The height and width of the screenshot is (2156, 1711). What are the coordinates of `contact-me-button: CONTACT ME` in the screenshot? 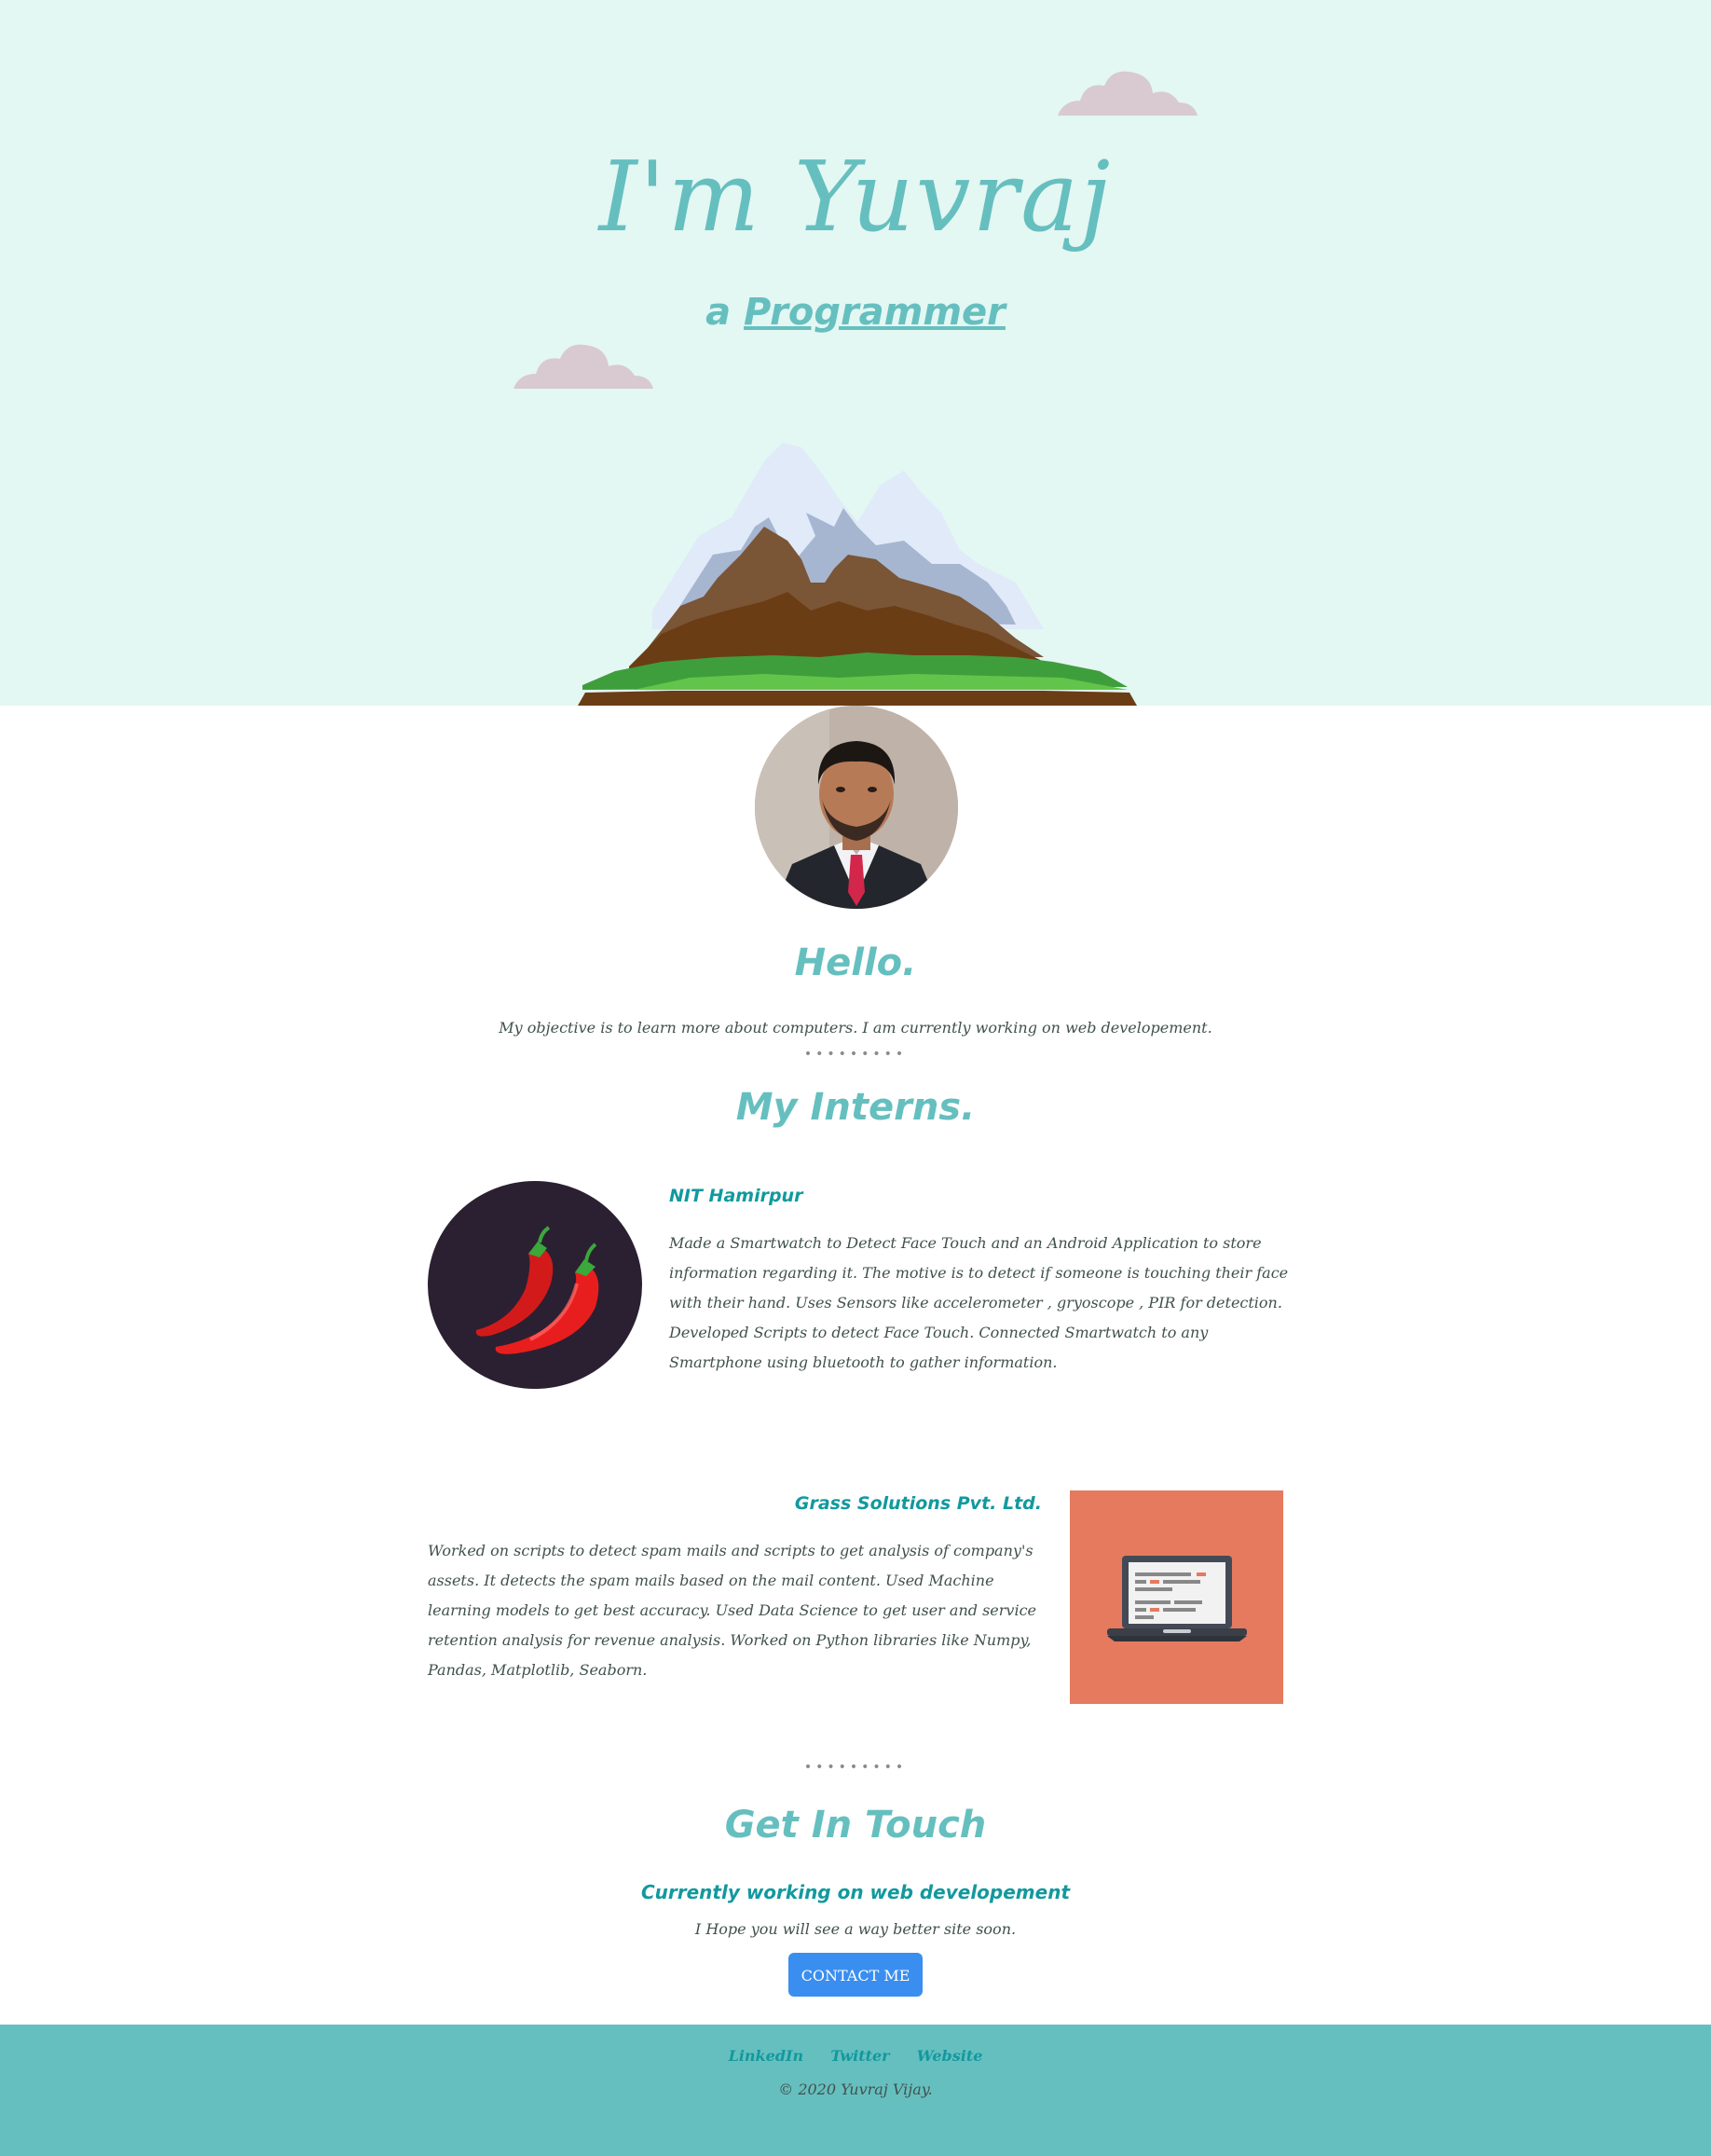 It's located at (855, 1975).